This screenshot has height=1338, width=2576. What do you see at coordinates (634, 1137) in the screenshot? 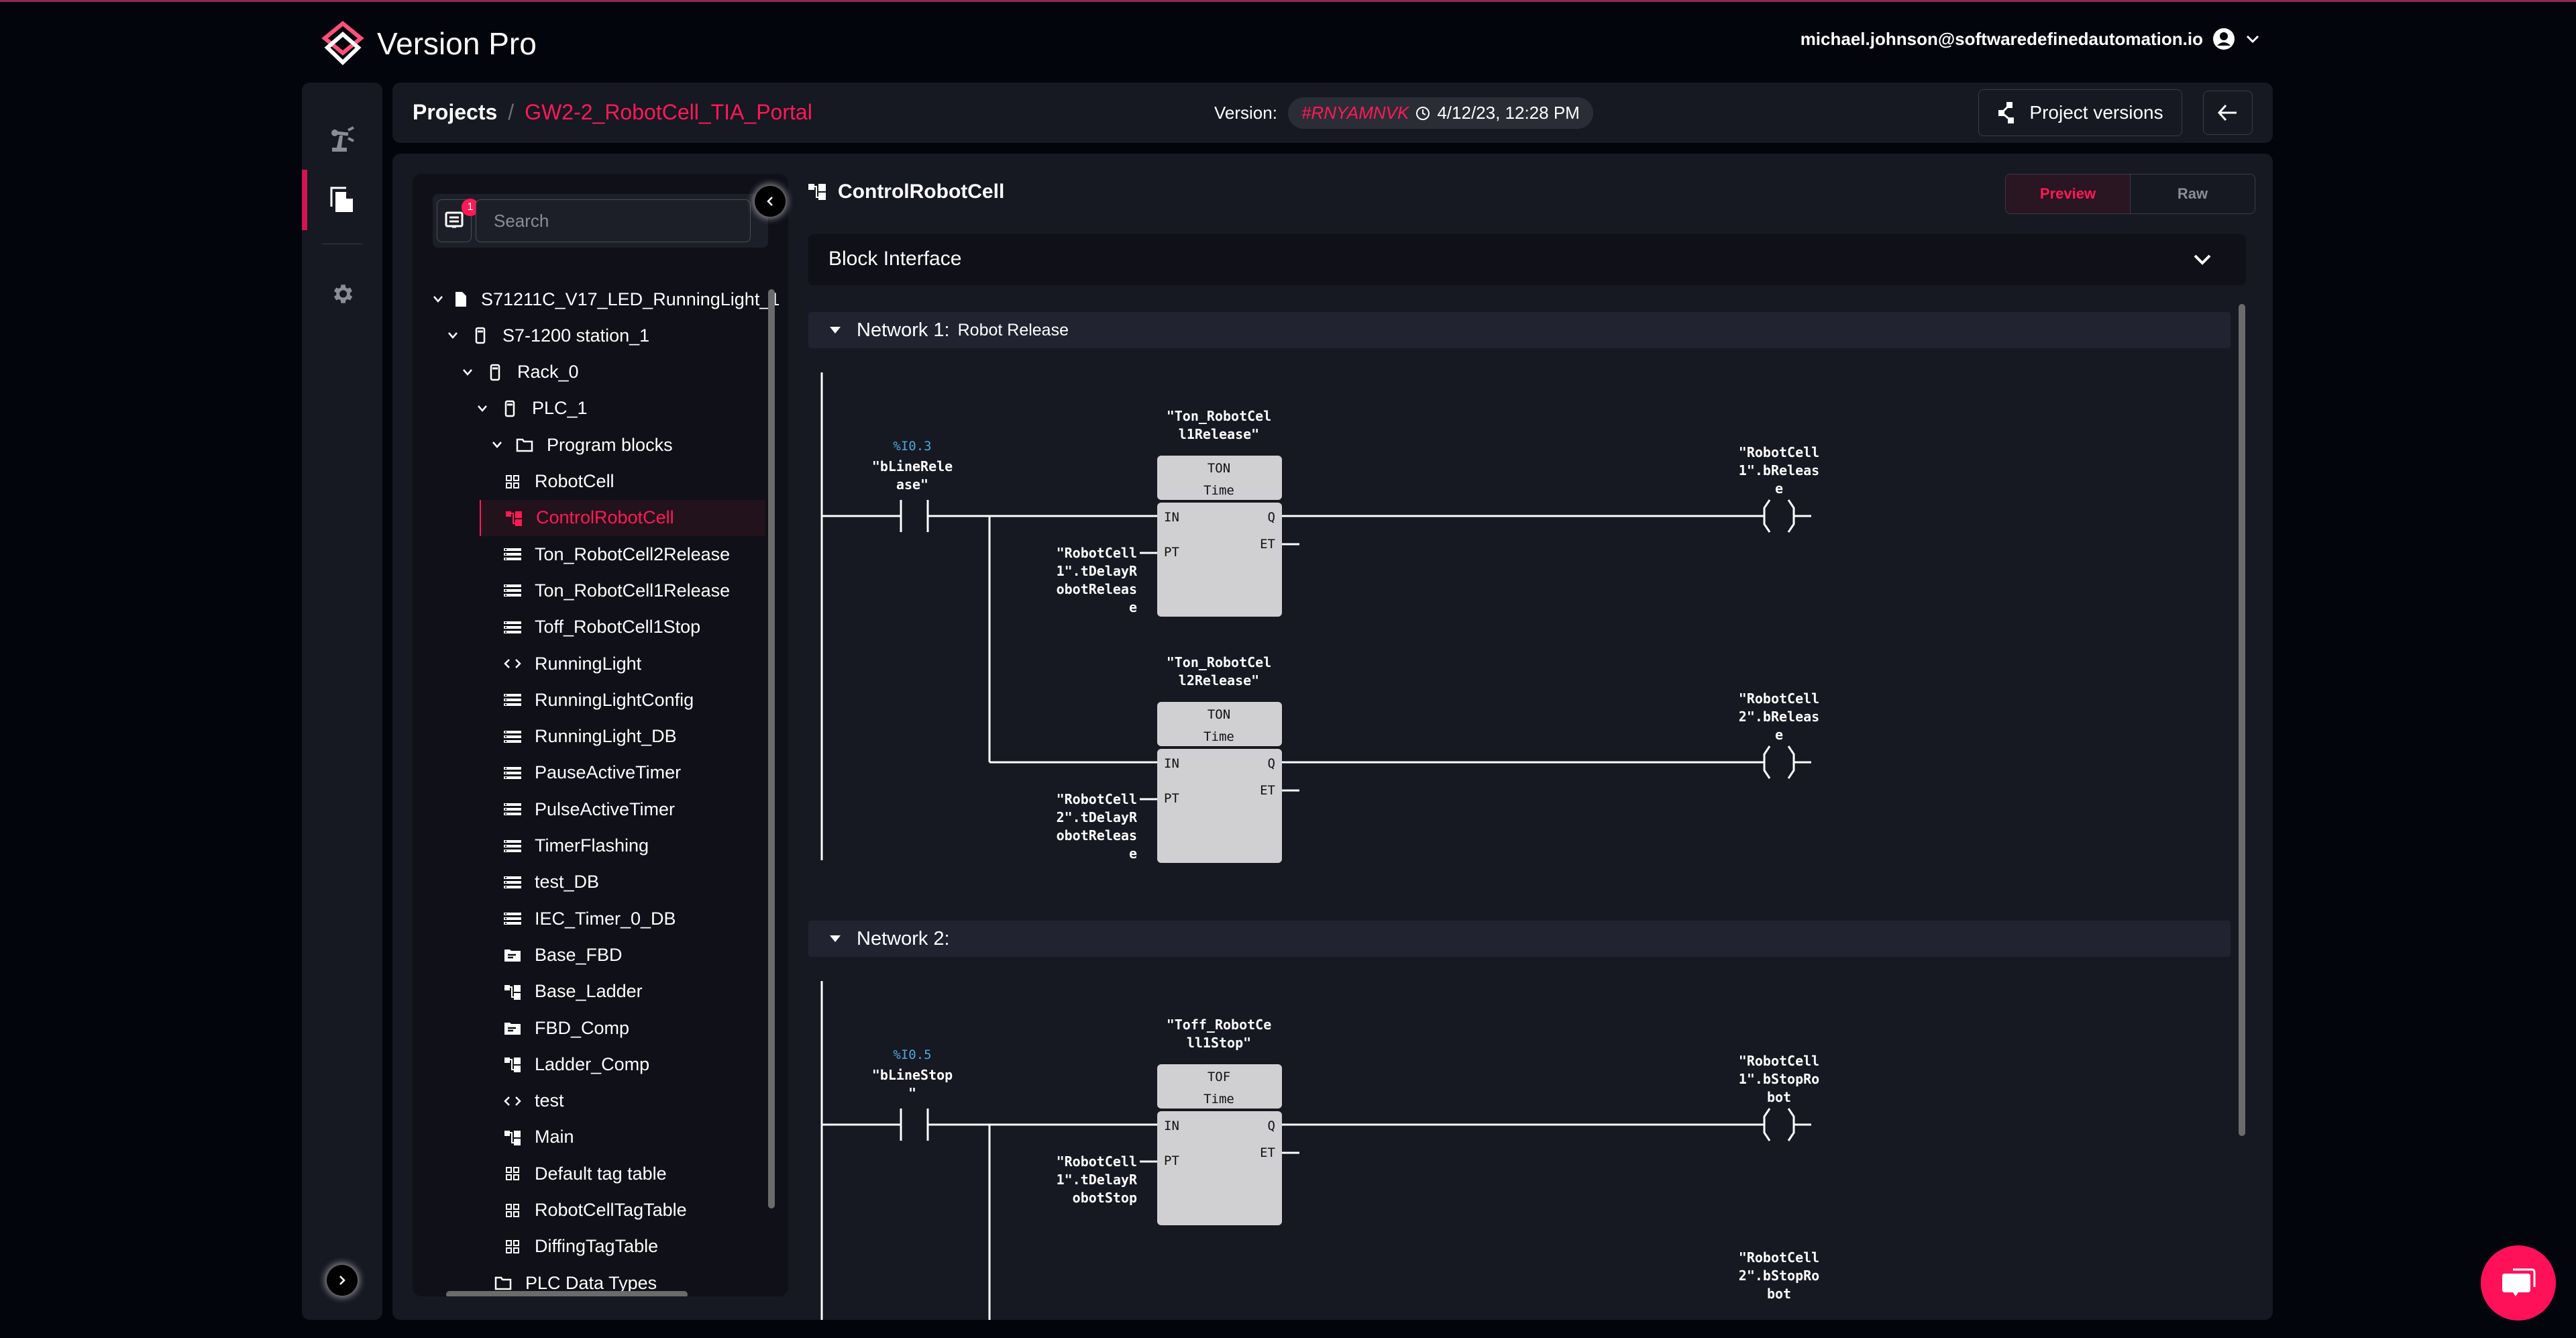
I see `tree-node: Main` at bounding box center [634, 1137].